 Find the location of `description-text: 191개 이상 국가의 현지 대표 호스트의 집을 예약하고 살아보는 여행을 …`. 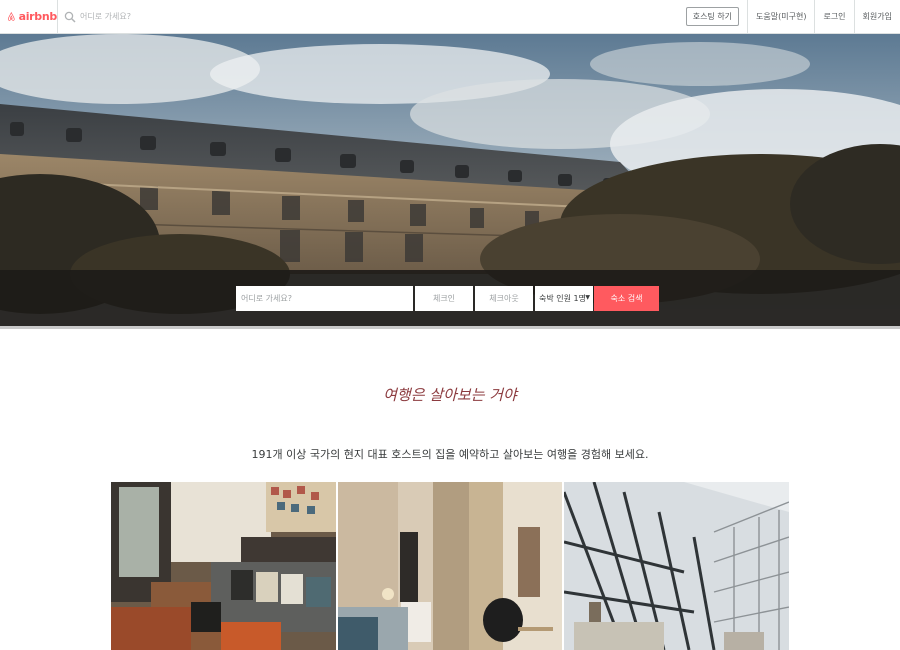

description-text: 191개 이상 국가의 현지 대표 호스트의 집을 예약하고 살아보는 여행을 … is located at coordinates (450, 454).